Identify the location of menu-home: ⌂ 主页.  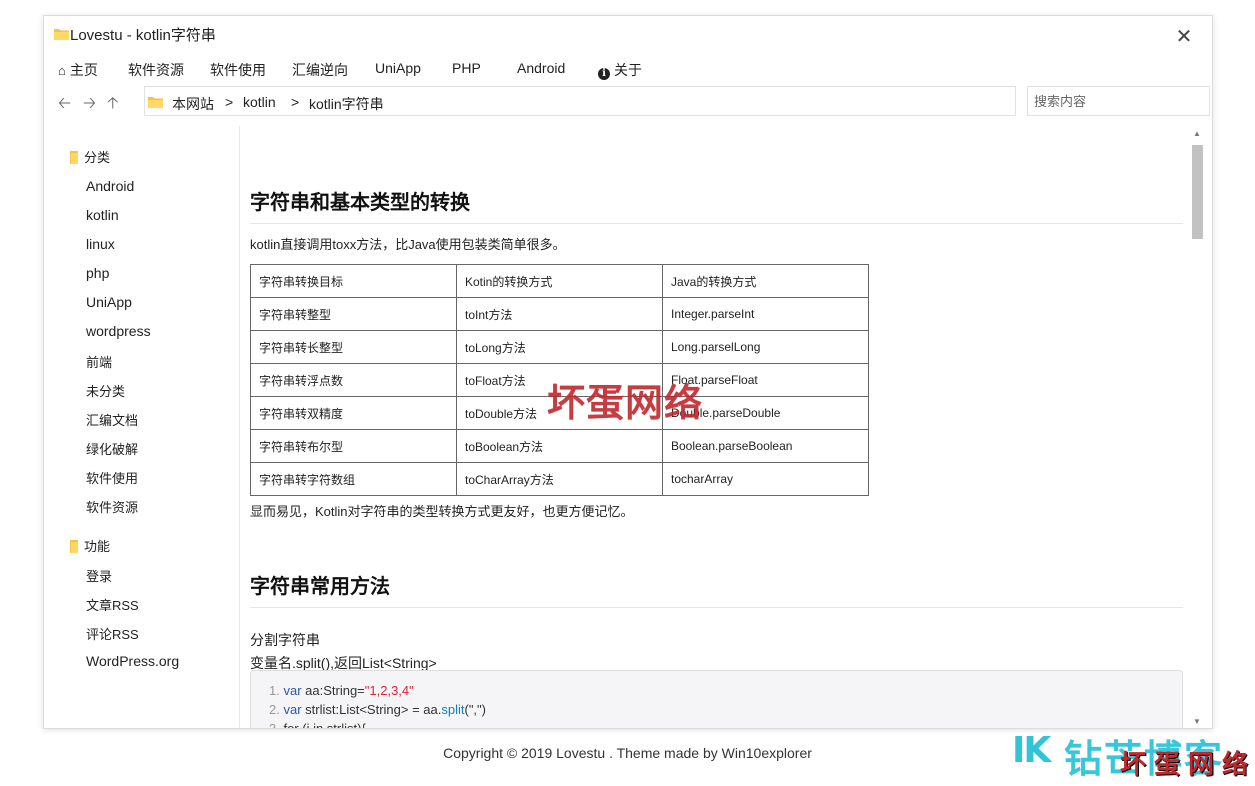
(78, 70).